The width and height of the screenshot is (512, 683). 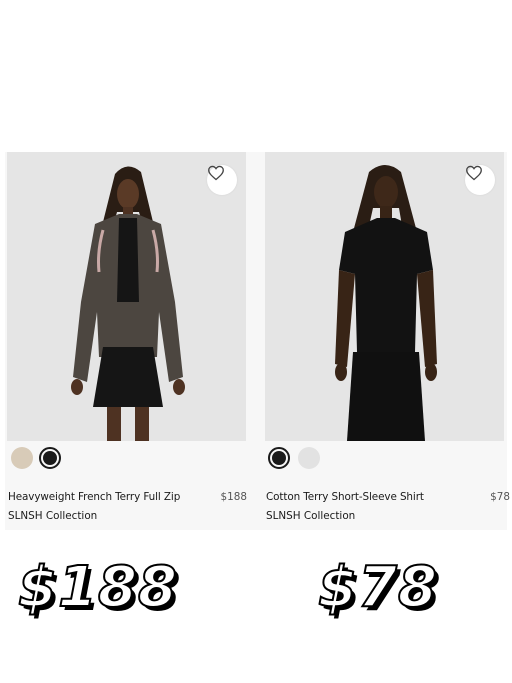 What do you see at coordinates (500, 497) in the screenshot?
I see `product-price: $78` at bounding box center [500, 497].